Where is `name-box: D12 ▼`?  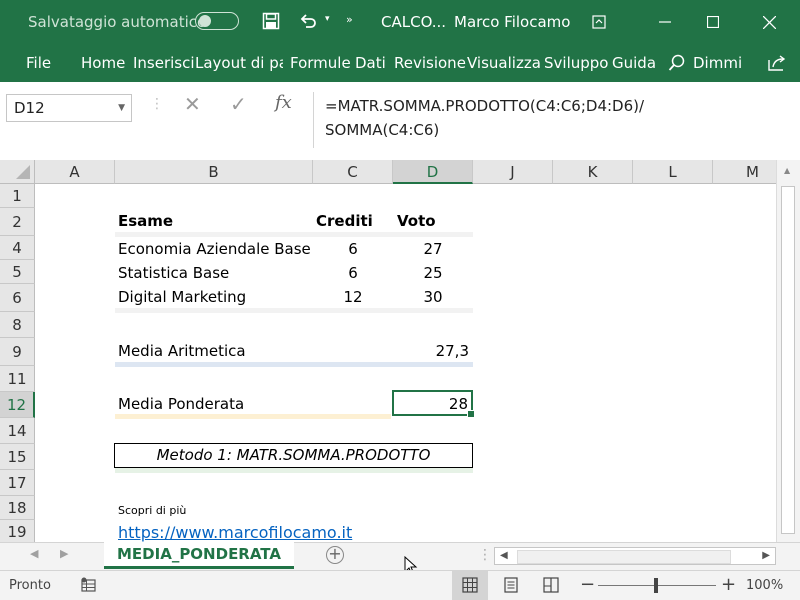
name-box: D12 ▼ is located at coordinates (69, 108).